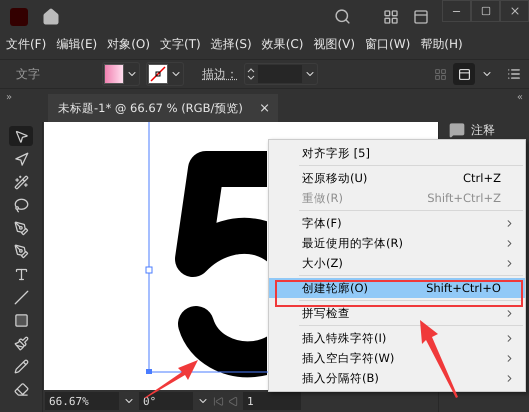 The height and width of the screenshot is (412, 529). I want to click on close-button, so click(514, 11).